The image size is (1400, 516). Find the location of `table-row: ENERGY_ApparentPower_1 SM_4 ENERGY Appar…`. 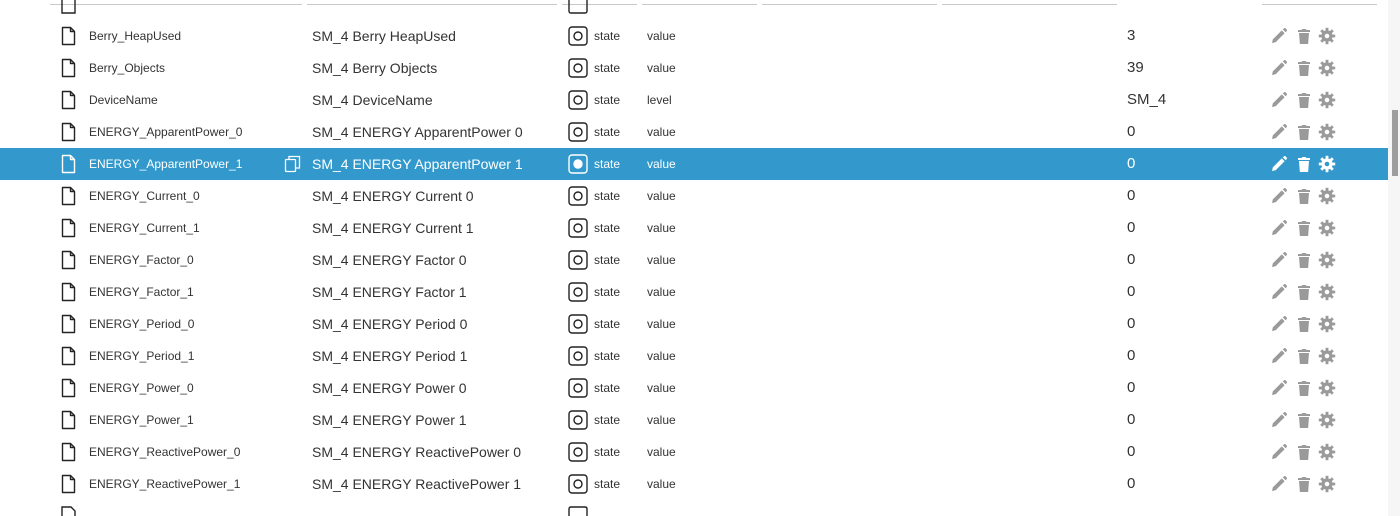

table-row: ENERGY_ApparentPower_1 SM_4 ENERGY Appar… is located at coordinates (694, 164).